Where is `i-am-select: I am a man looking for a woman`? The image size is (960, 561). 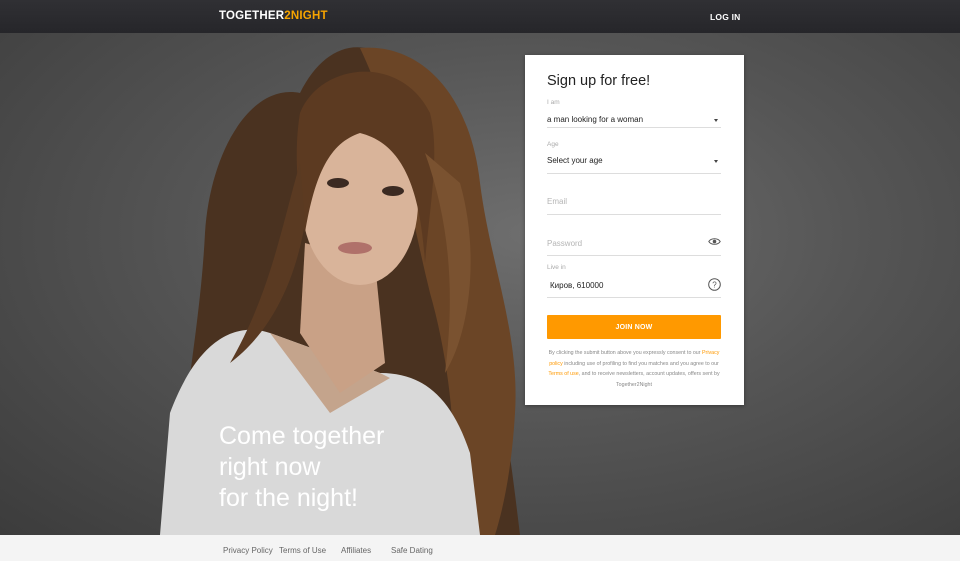
i-am-select: I am a man looking for a woman is located at coordinates (634, 113).